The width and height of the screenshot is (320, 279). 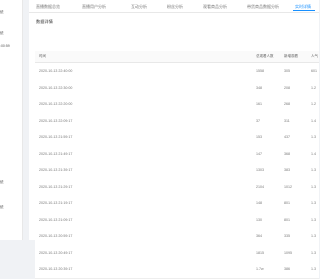 What do you see at coordinates (287, 137) in the screenshot?
I see `row-new-viewers-cell: 437` at bounding box center [287, 137].